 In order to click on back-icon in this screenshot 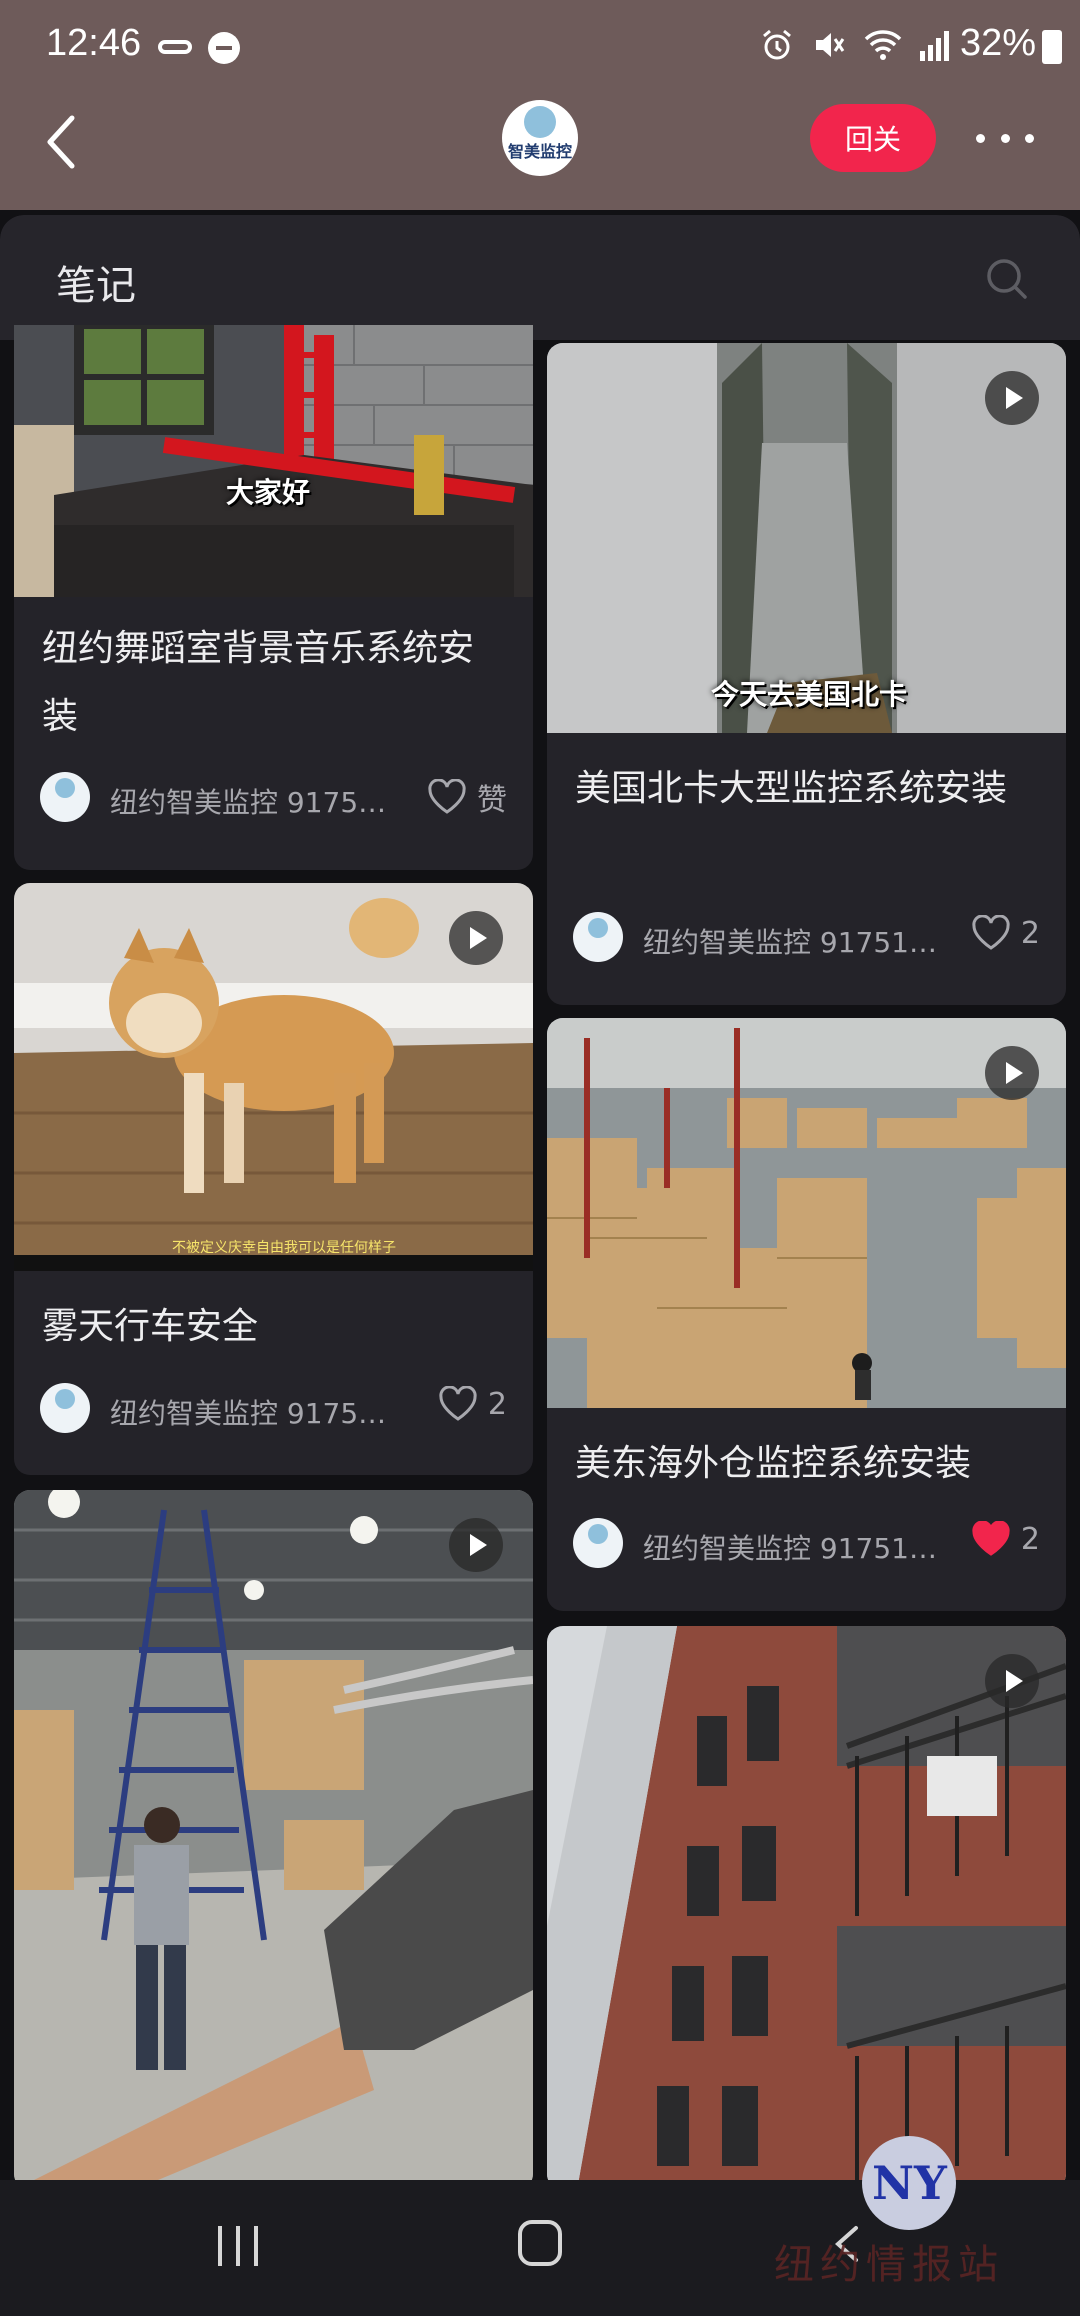, I will do `click(62, 142)`.